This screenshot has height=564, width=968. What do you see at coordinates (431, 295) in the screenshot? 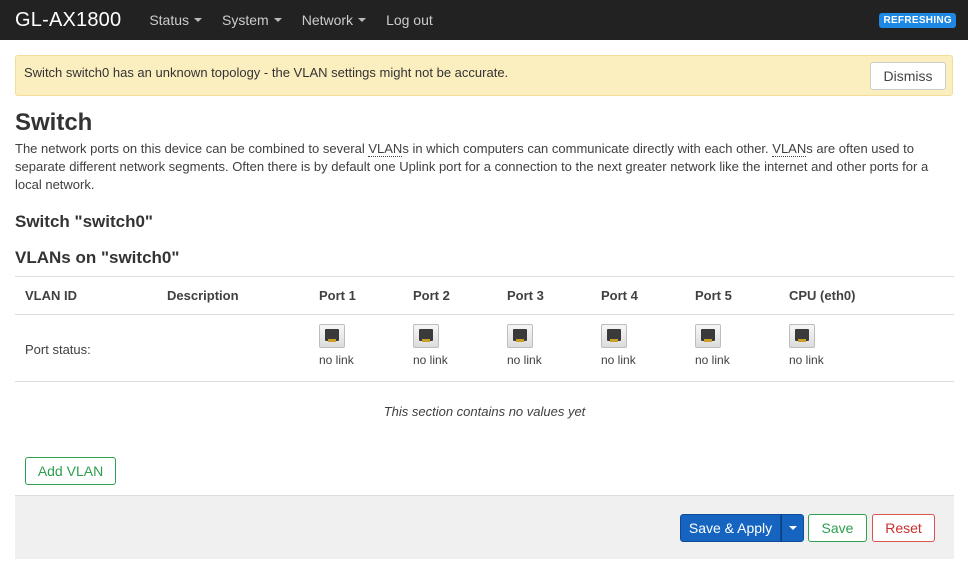
I see `column-header-port-2: Port 2` at bounding box center [431, 295].